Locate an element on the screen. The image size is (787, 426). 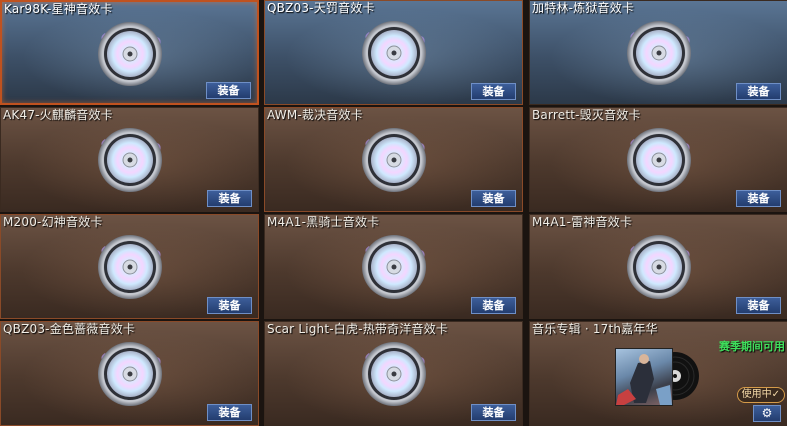
card-title: M4A1-黑骑士音效卡 is located at coordinates (323, 222).